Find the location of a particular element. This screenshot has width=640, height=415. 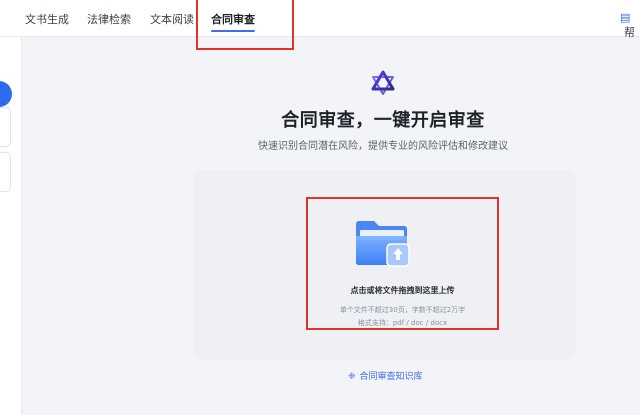

help-label: 帮 is located at coordinates (629, 32).